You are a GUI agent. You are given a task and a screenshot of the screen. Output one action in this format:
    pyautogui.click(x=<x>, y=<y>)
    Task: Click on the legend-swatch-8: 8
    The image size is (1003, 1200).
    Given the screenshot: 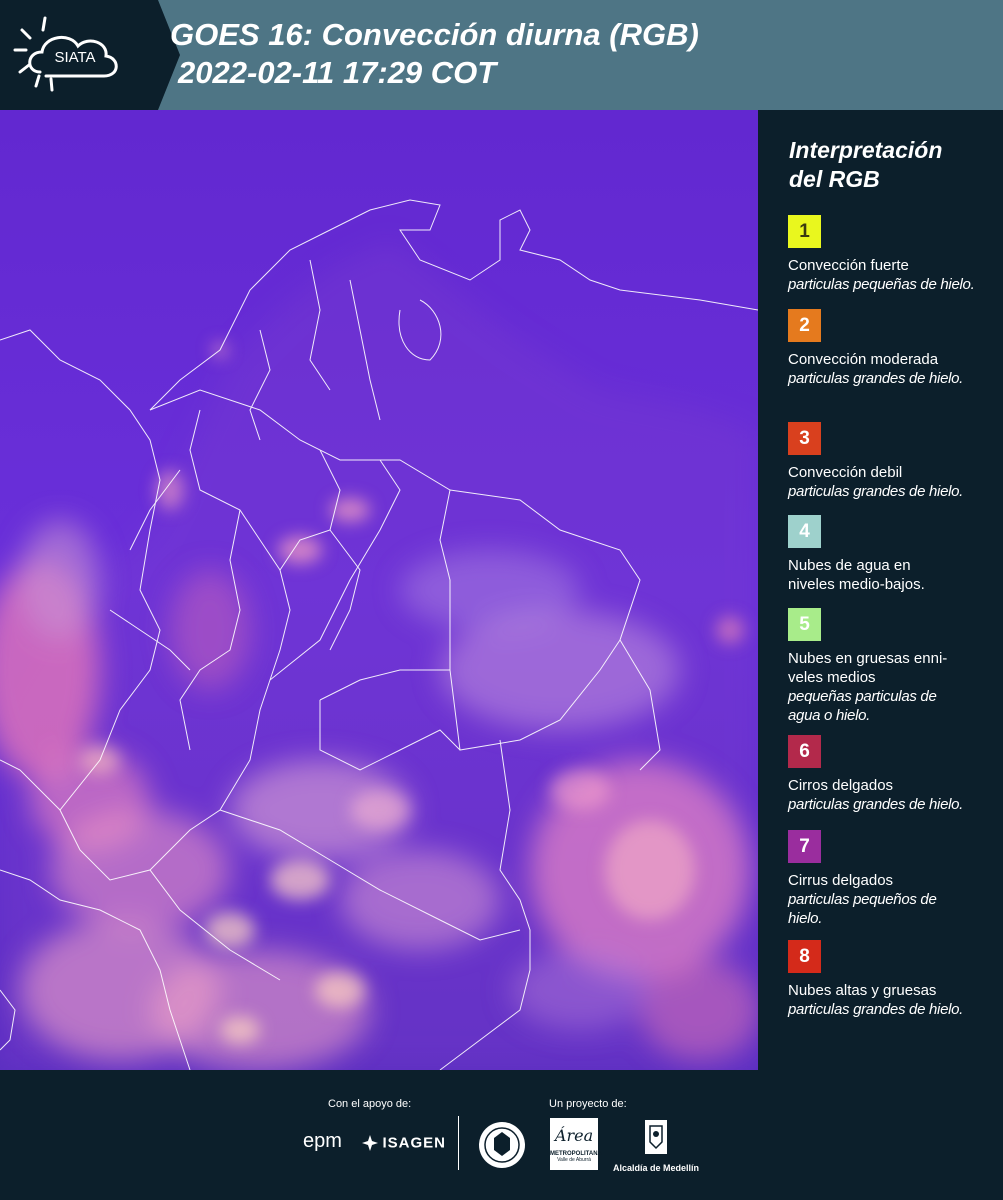 What is the action you would take?
    pyautogui.click(x=804, y=956)
    